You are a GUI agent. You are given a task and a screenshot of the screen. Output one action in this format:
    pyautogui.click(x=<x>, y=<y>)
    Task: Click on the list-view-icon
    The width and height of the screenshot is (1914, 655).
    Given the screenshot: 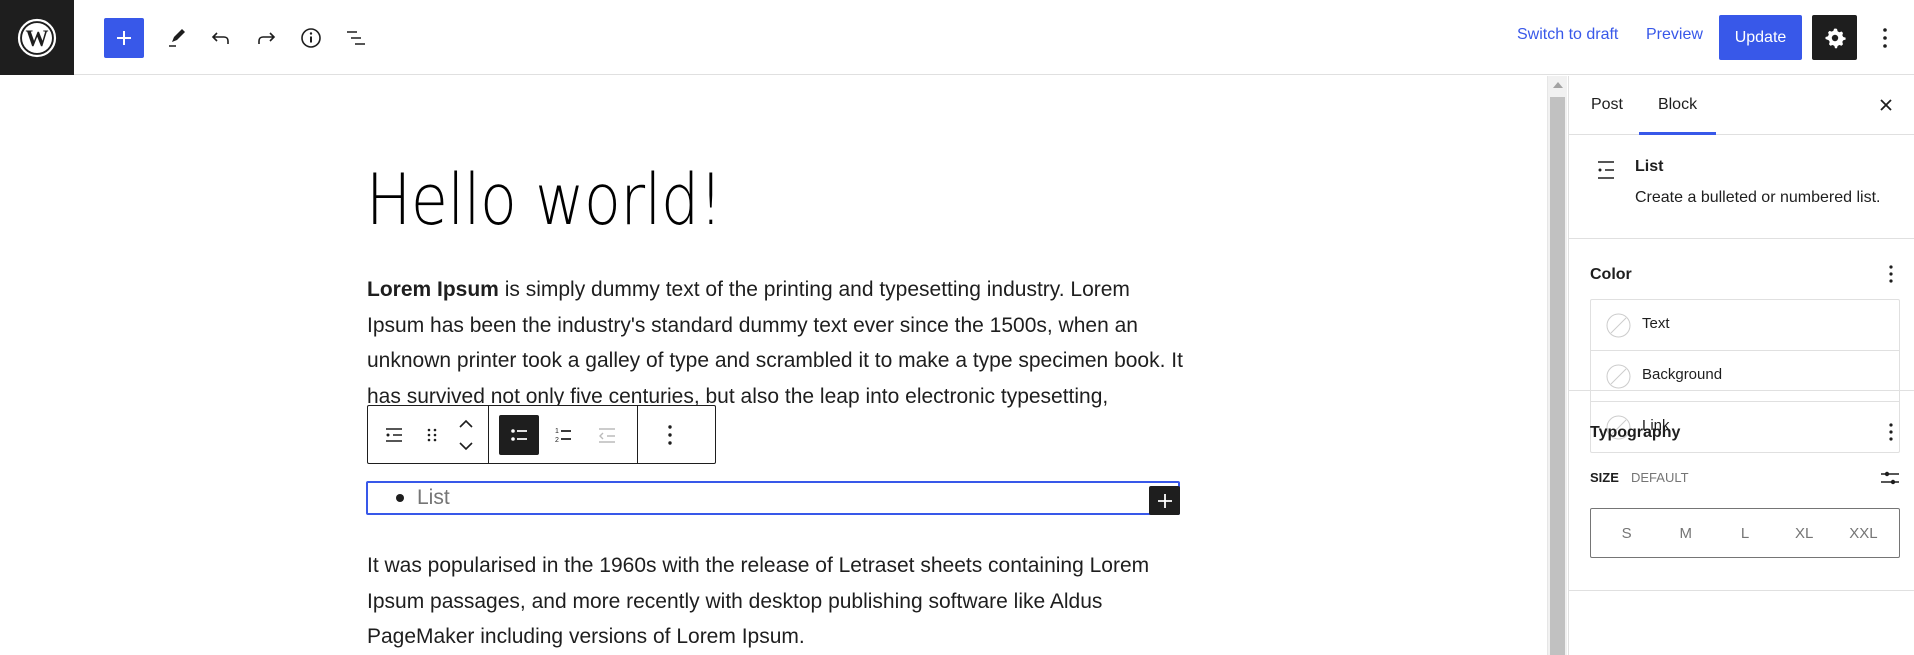 What is the action you would take?
    pyautogui.click(x=356, y=38)
    